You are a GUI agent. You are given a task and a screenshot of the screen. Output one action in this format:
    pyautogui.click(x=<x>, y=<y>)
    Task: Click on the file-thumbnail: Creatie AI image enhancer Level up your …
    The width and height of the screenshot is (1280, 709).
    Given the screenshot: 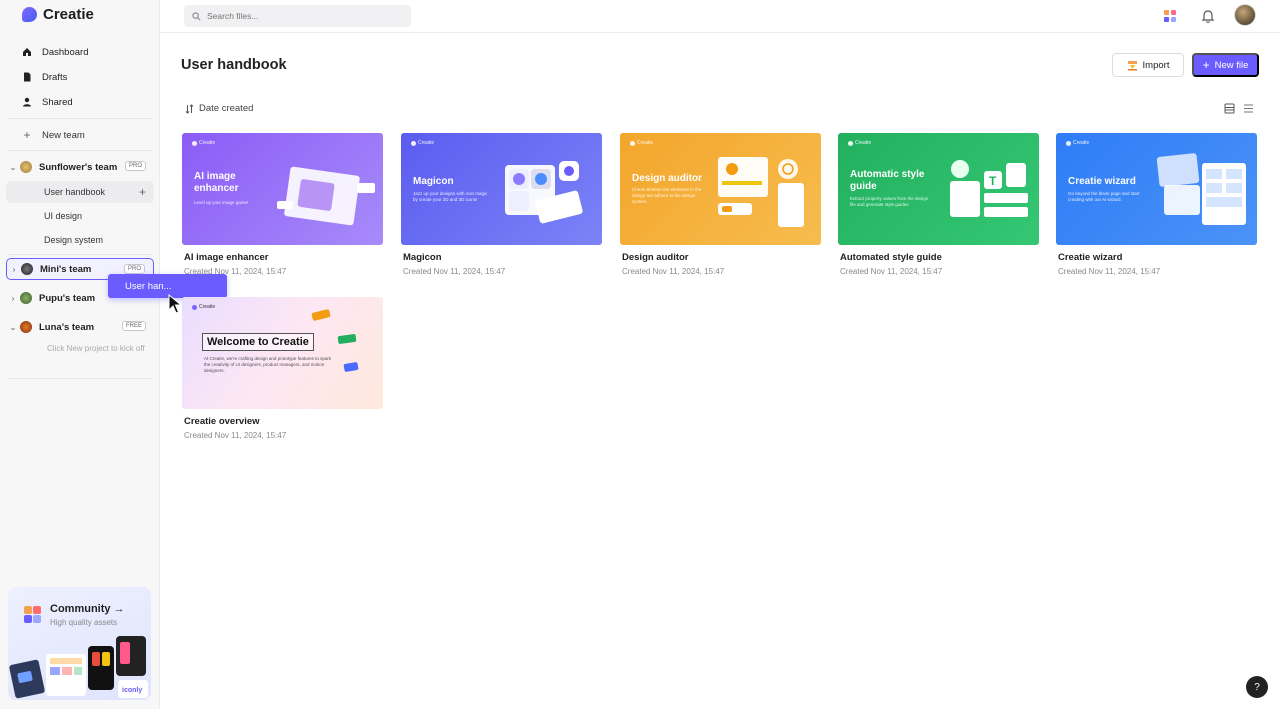 What is the action you would take?
    pyautogui.click(x=282, y=189)
    